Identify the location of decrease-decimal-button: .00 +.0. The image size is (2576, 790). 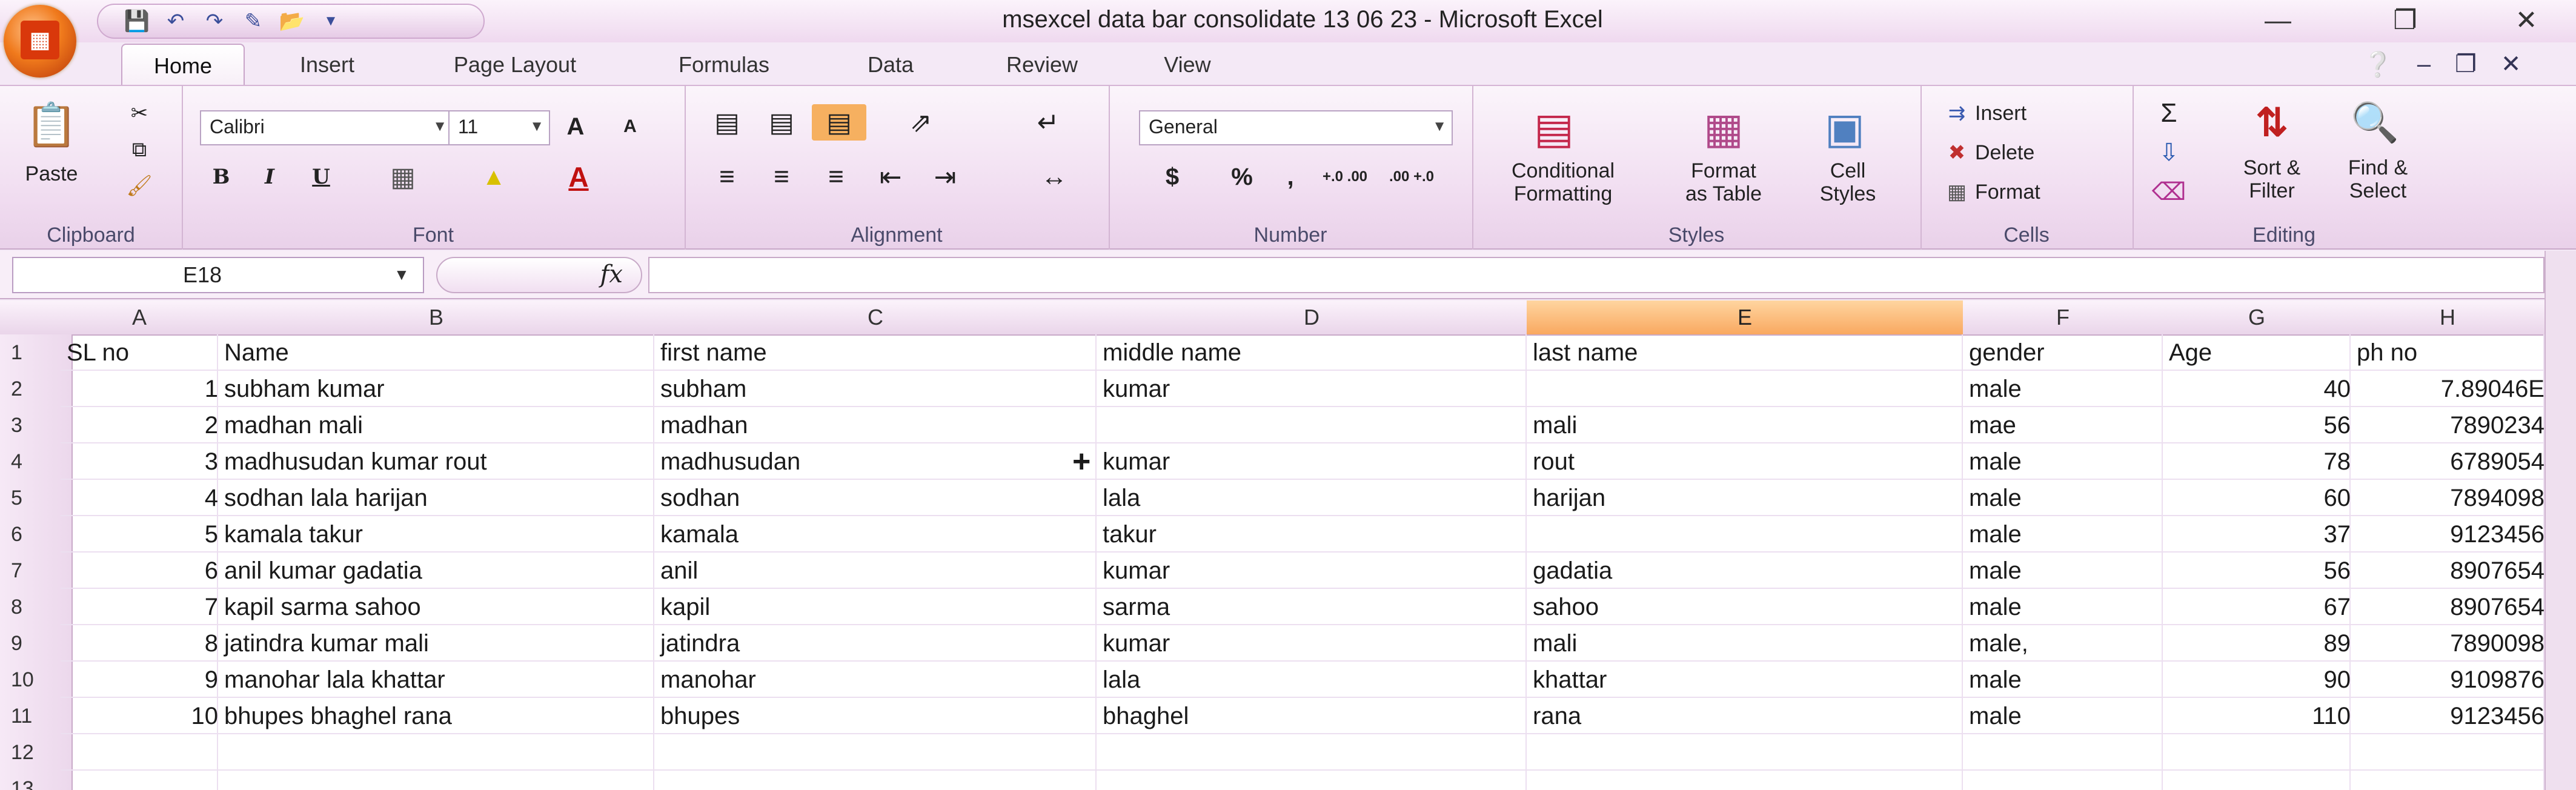
(1411, 177).